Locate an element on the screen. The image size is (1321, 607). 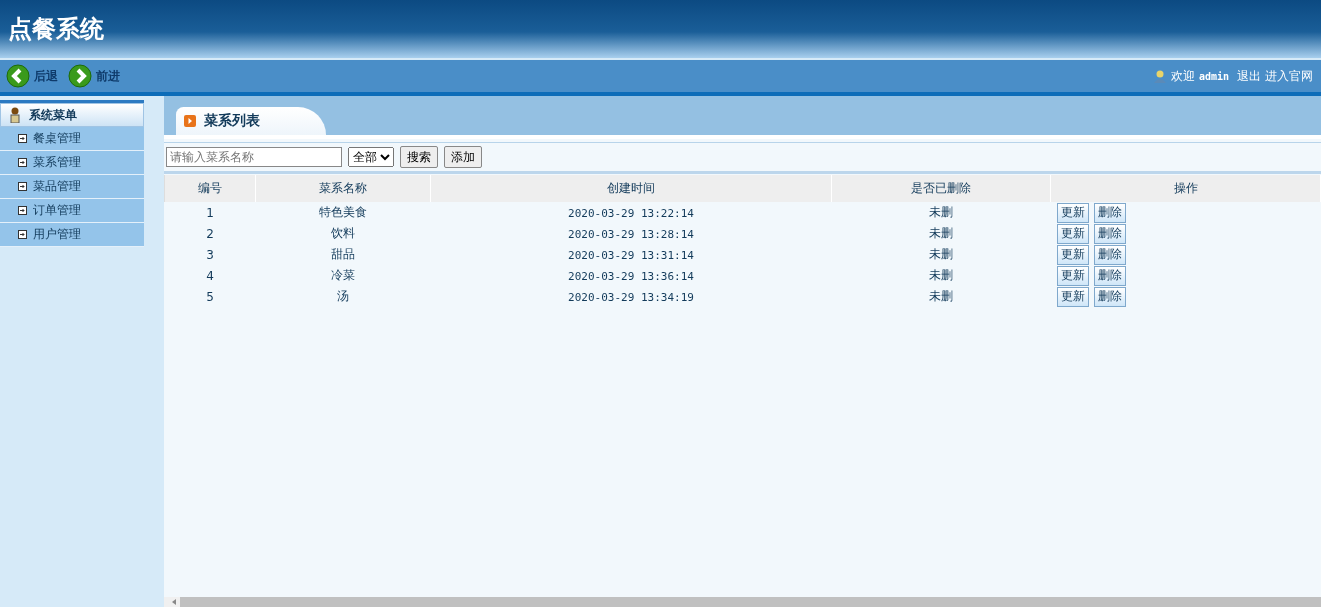
table-cell: 2020-03-29 13:36:14 is located at coordinates (631, 276).